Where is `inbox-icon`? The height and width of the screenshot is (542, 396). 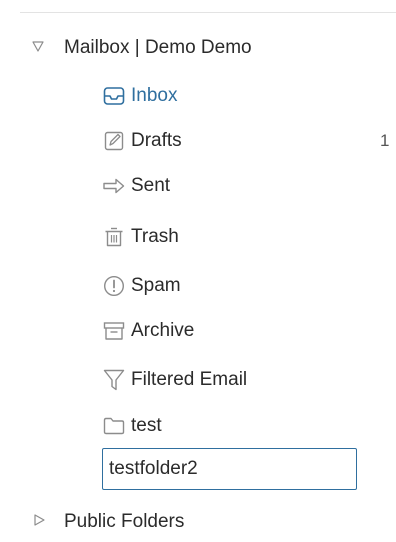
inbox-icon is located at coordinates (114, 96).